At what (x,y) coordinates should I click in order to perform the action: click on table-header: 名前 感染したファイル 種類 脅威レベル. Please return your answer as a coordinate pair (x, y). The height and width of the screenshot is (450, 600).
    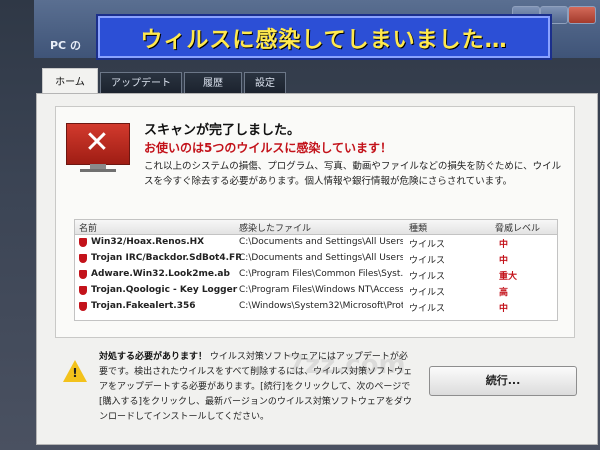
    Looking at the image, I should click on (316, 227).